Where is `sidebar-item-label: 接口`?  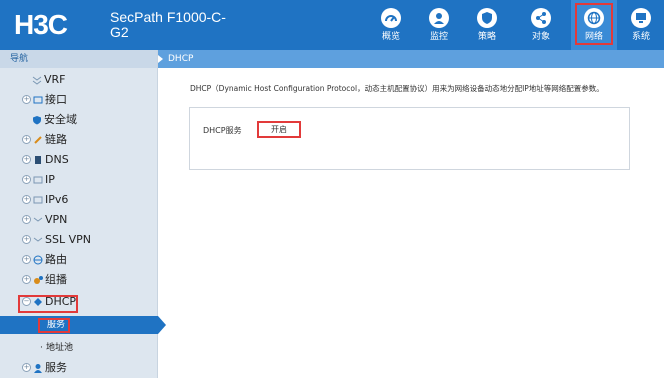 sidebar-item-label: 接口 is located at coordinates (56, 99).